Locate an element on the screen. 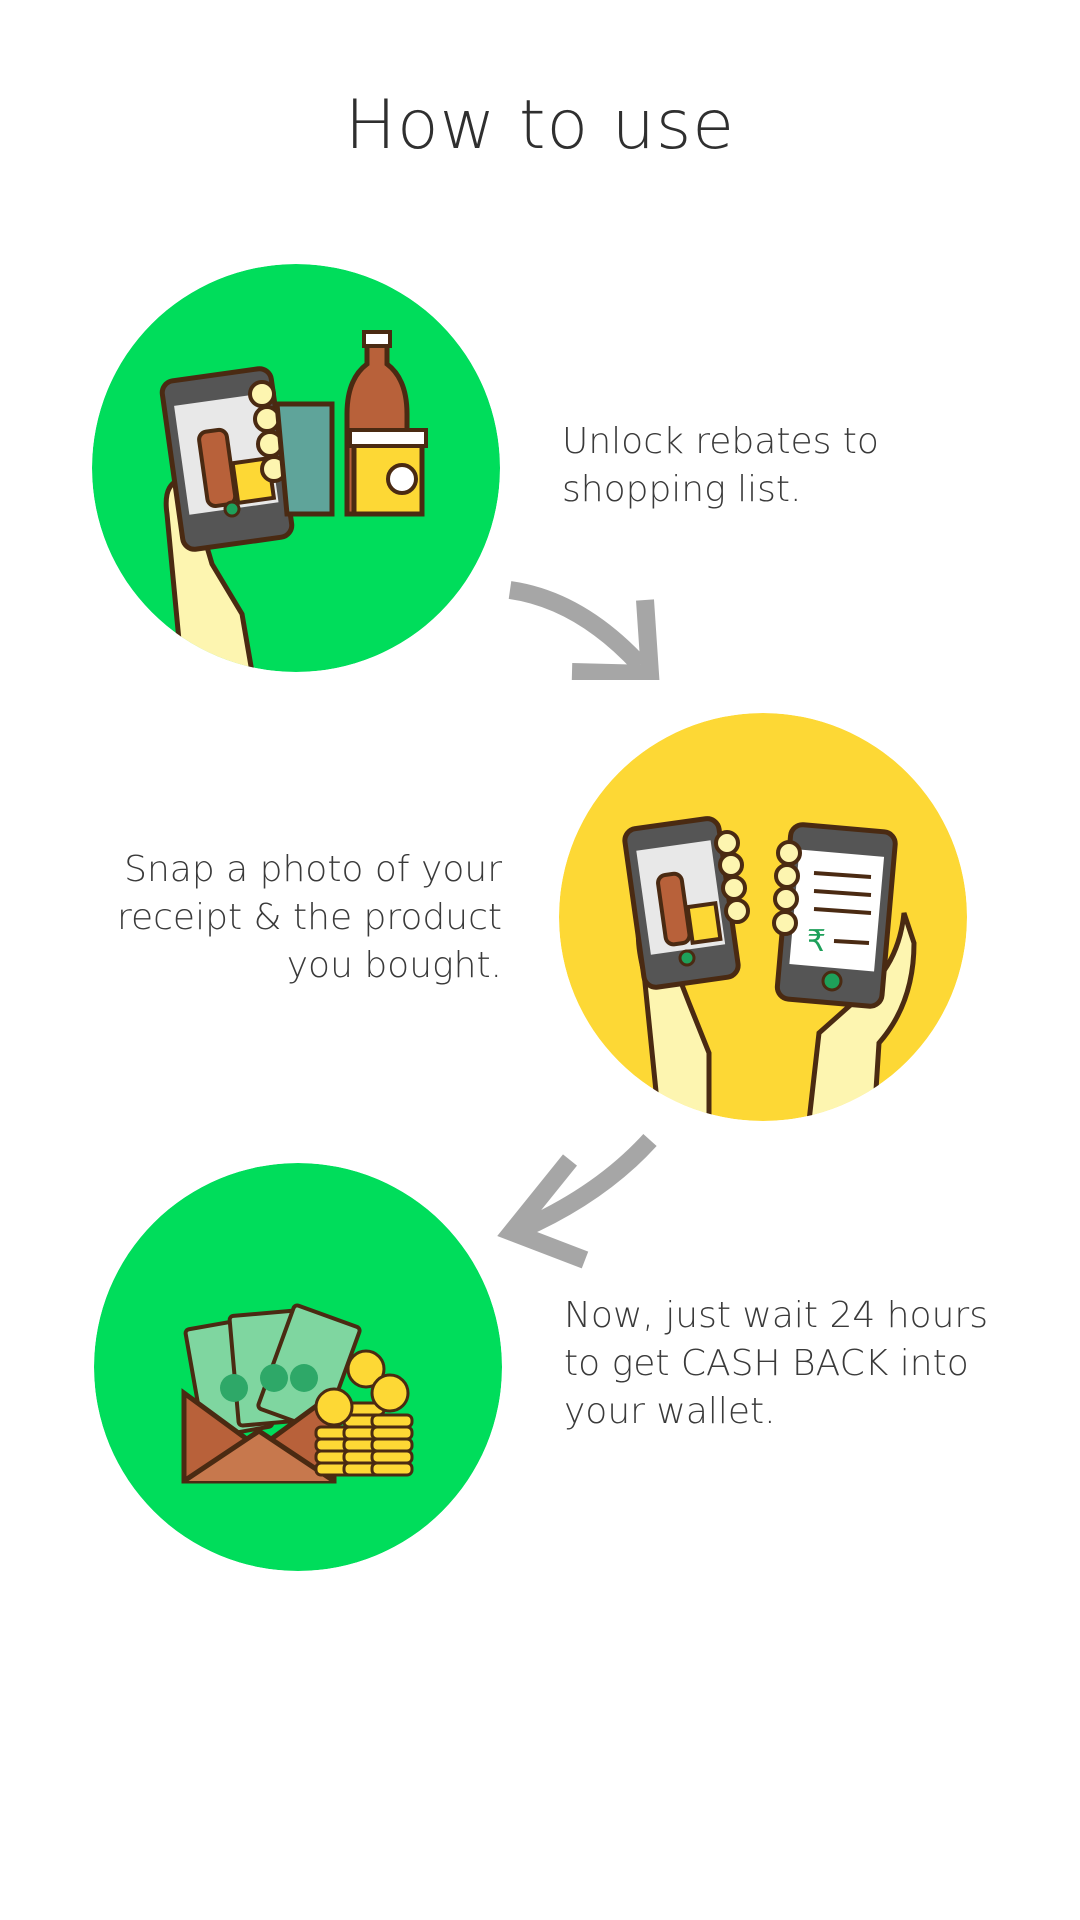 Image resolution: width=1080 pixels, height=1920 pixels. phones-receipt-icon: ₹ is located at coordinates (763, 917).